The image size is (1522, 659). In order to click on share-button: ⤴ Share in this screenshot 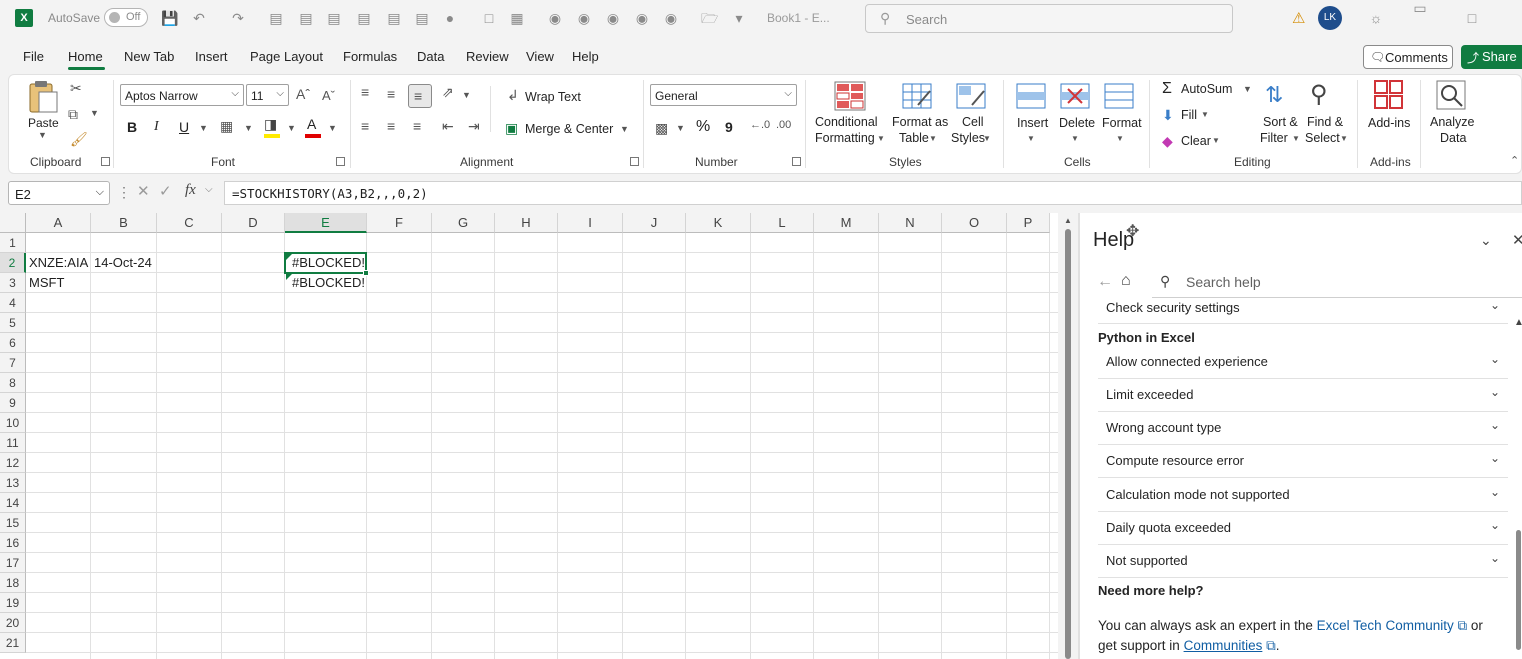, I will do `click(1491, 57)`.